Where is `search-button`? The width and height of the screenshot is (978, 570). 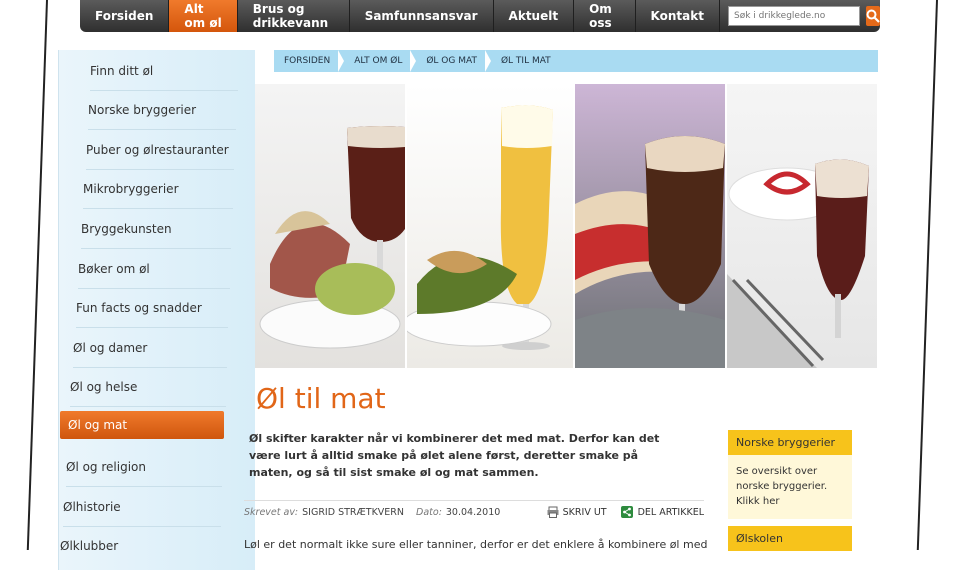
search-button is located at coordinates (872, 16).